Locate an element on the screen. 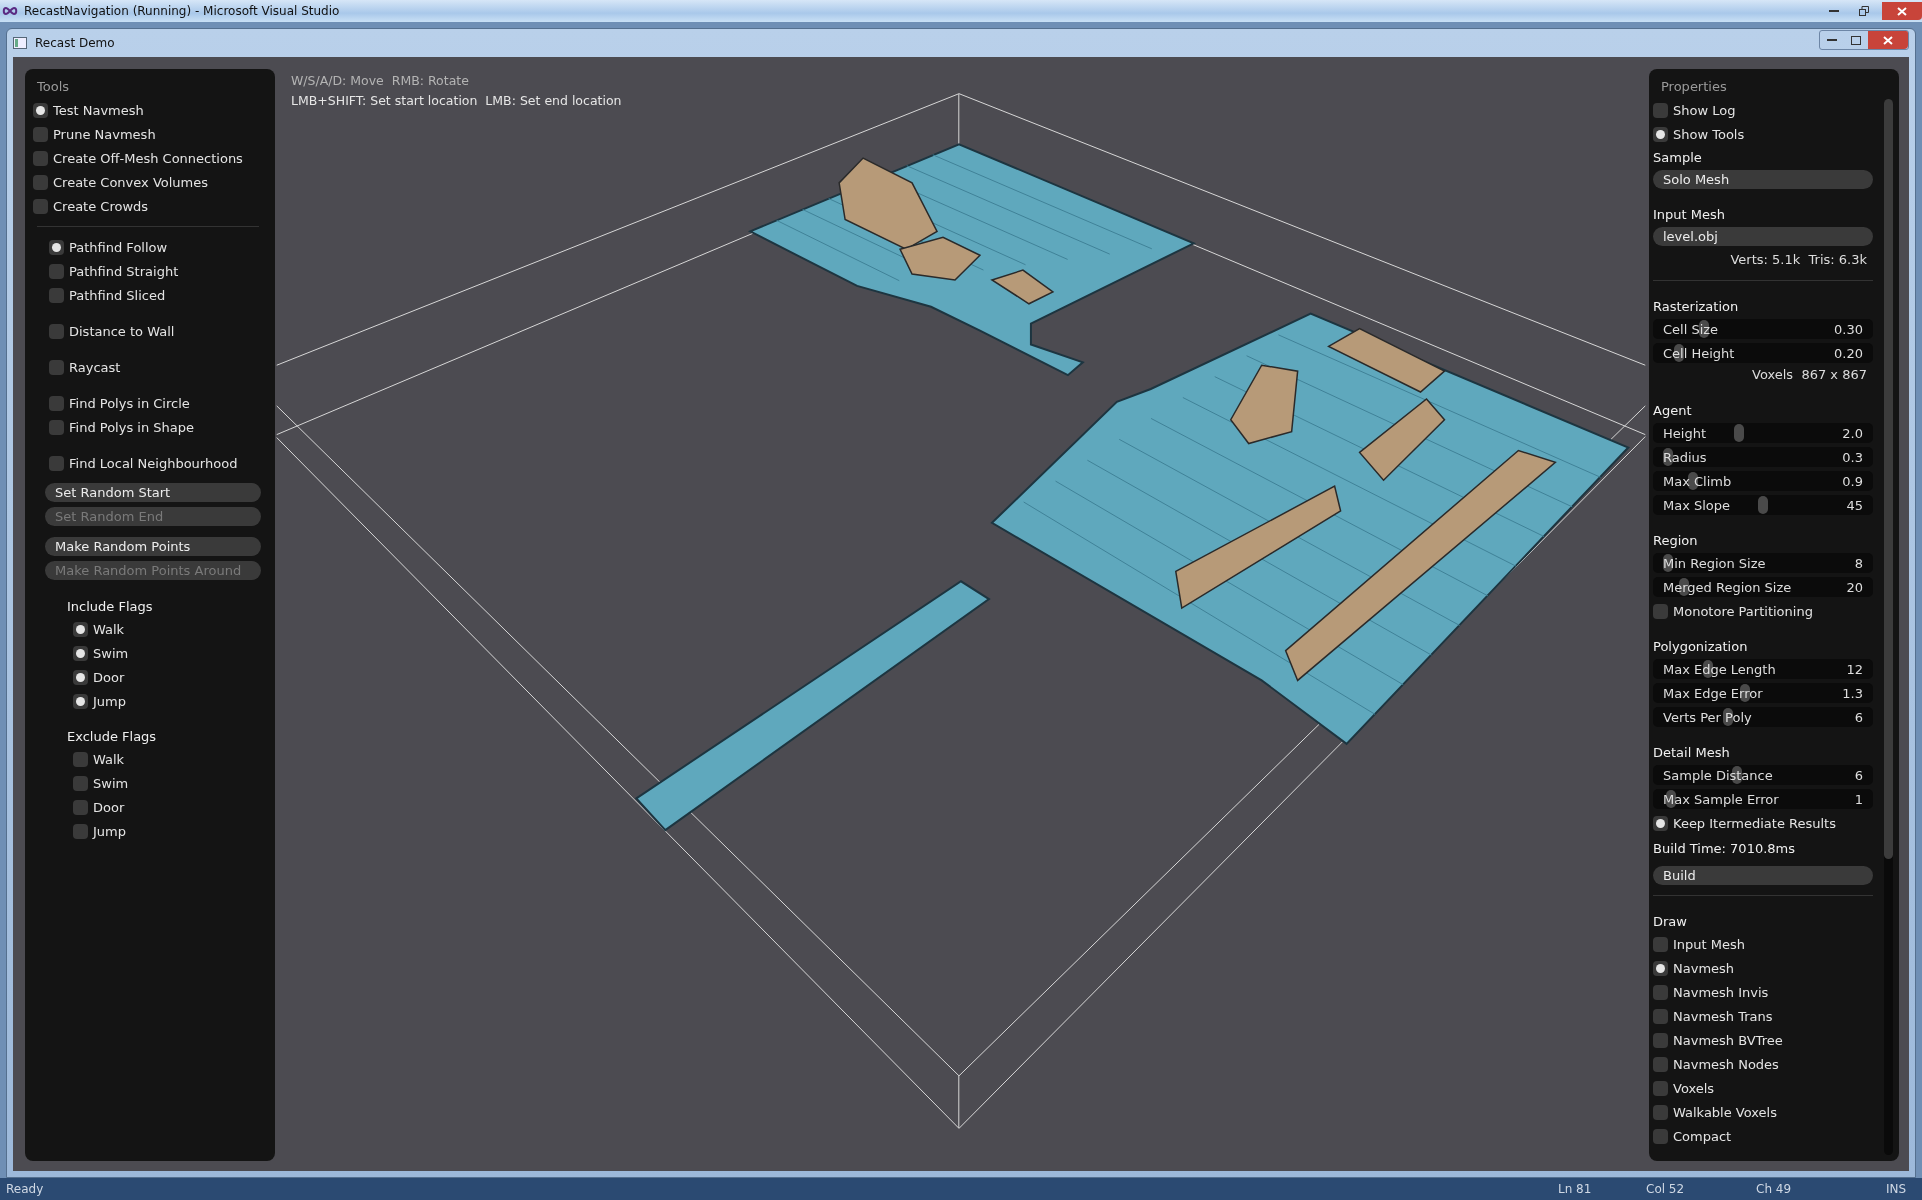 The width and height of the screenshot is (1922, 1200). button: Make Random Points is located at coordinates (153, 546).